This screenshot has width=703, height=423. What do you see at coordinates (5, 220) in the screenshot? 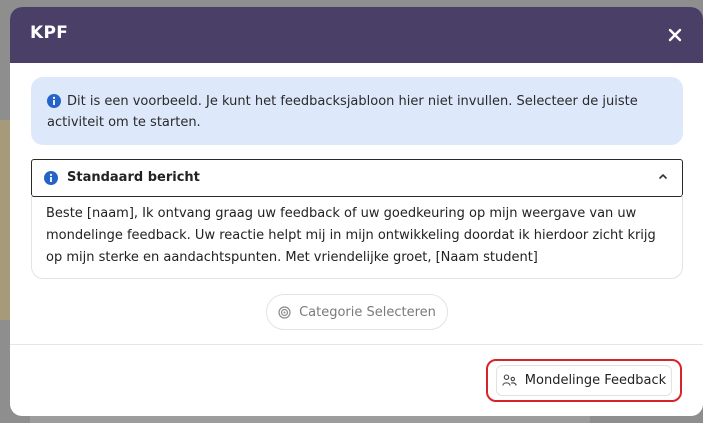
I see `backdrop-left-strip` at bounding box center [5, 220].